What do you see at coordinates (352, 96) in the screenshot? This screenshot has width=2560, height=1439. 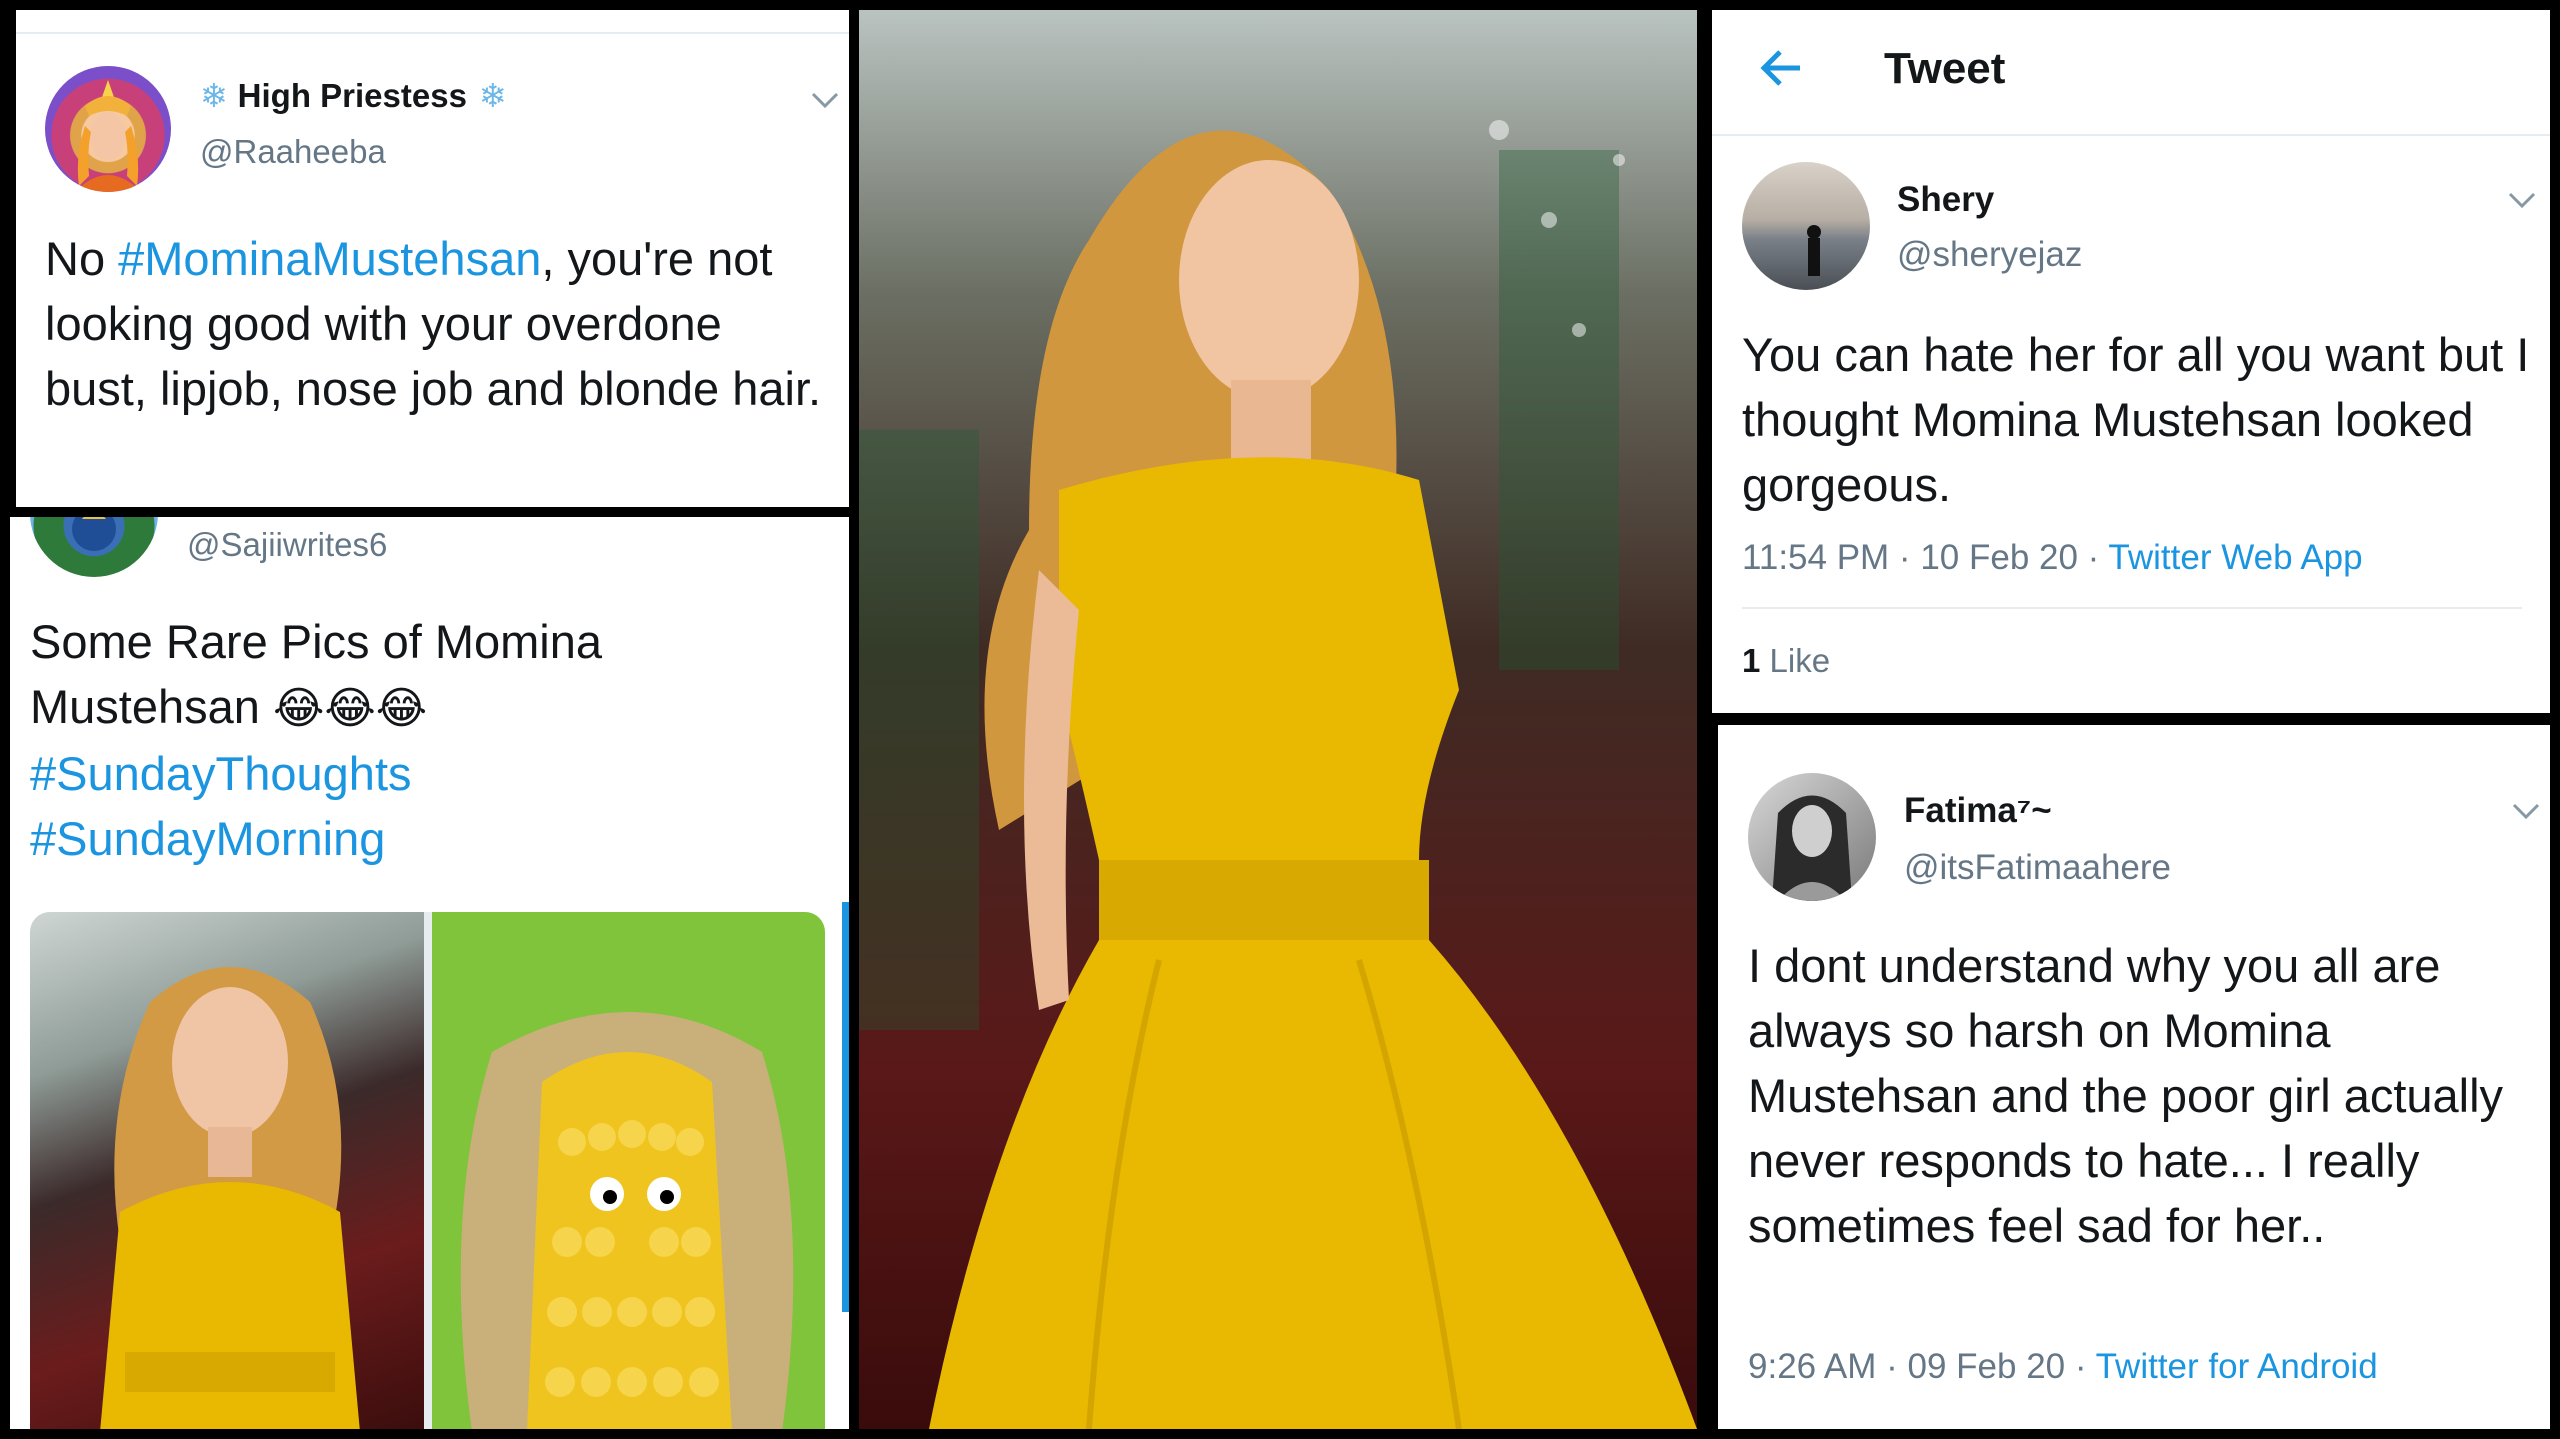 I see `display-name: High Priestess` at bounding box center [352, 96].